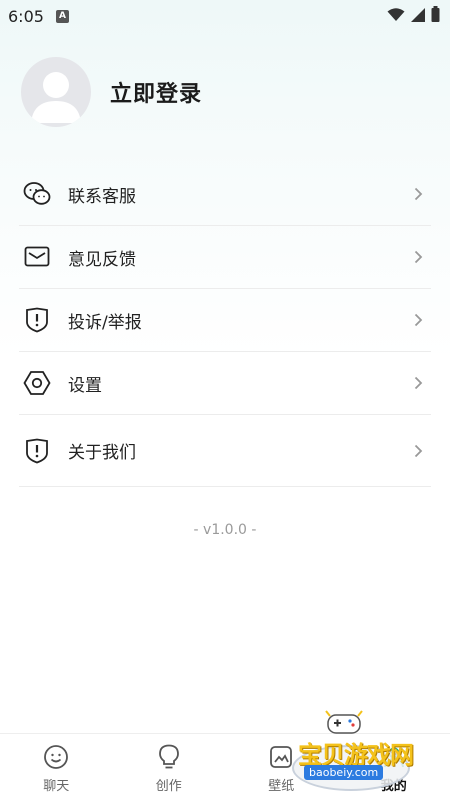 The height and width of the screenshot is (800, 450). I want to click on chat-smile-icon, so click(56, 757).